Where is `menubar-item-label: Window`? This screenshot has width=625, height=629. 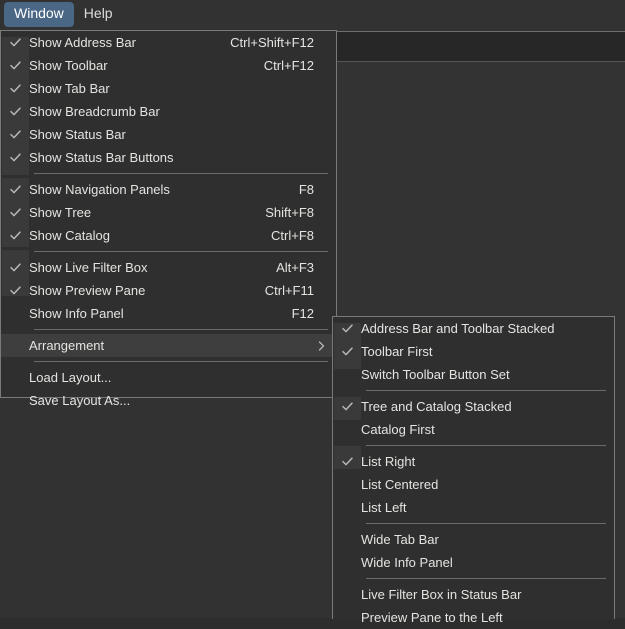 menubar-item-label: Window is located at coordinates (39, 13).